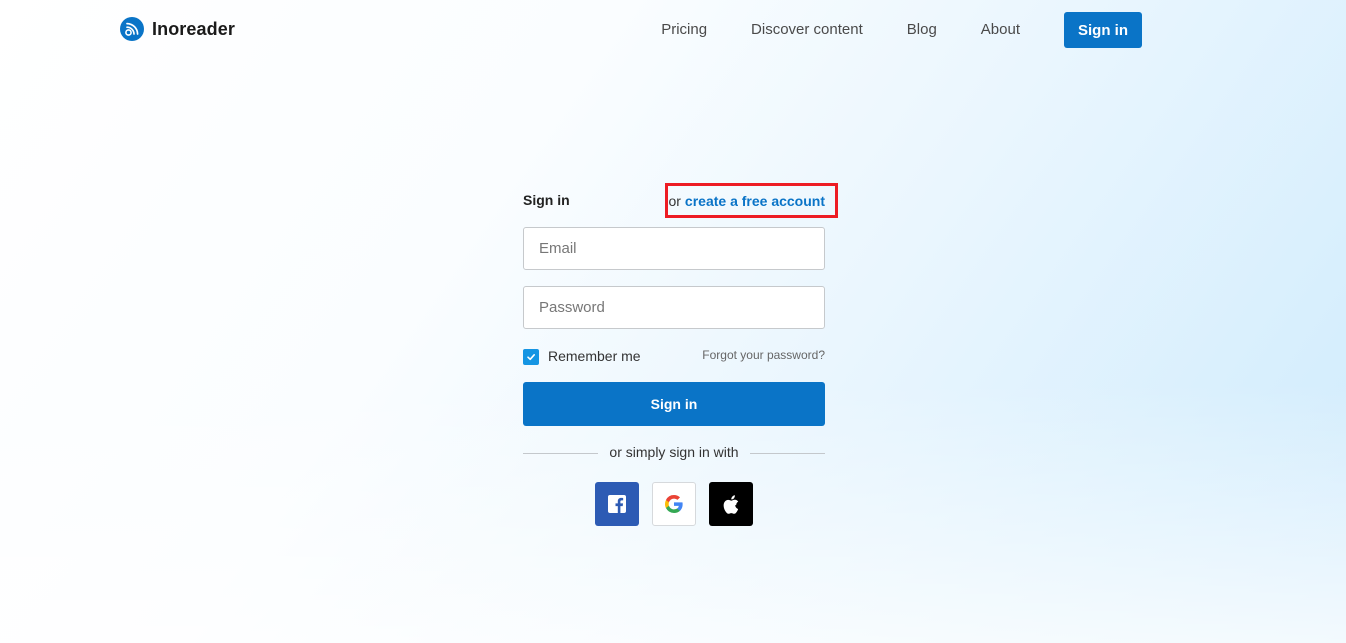  I want to click on apple-sign-in-button, so click(731, 504).